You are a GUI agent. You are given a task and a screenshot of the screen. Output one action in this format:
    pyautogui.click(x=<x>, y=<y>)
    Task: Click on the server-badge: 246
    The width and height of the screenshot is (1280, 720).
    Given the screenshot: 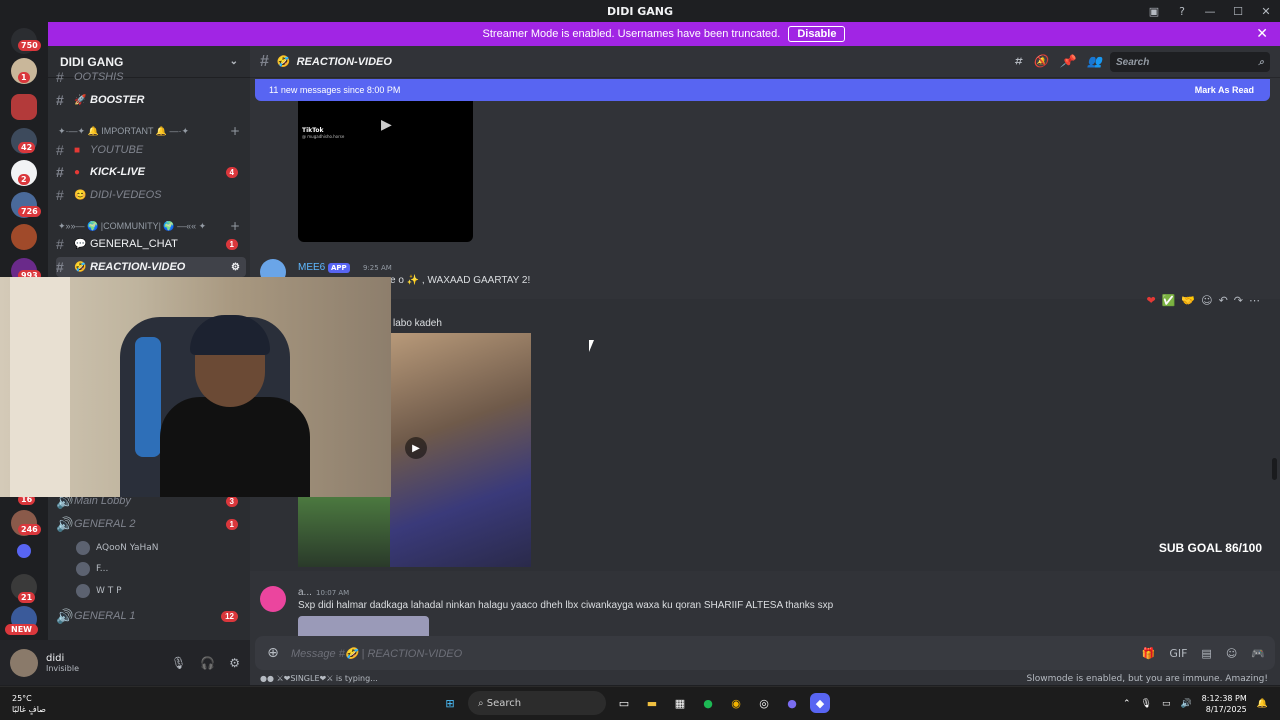 What is the action you would take?
    pyautogui.click(x=29, y=529)
    